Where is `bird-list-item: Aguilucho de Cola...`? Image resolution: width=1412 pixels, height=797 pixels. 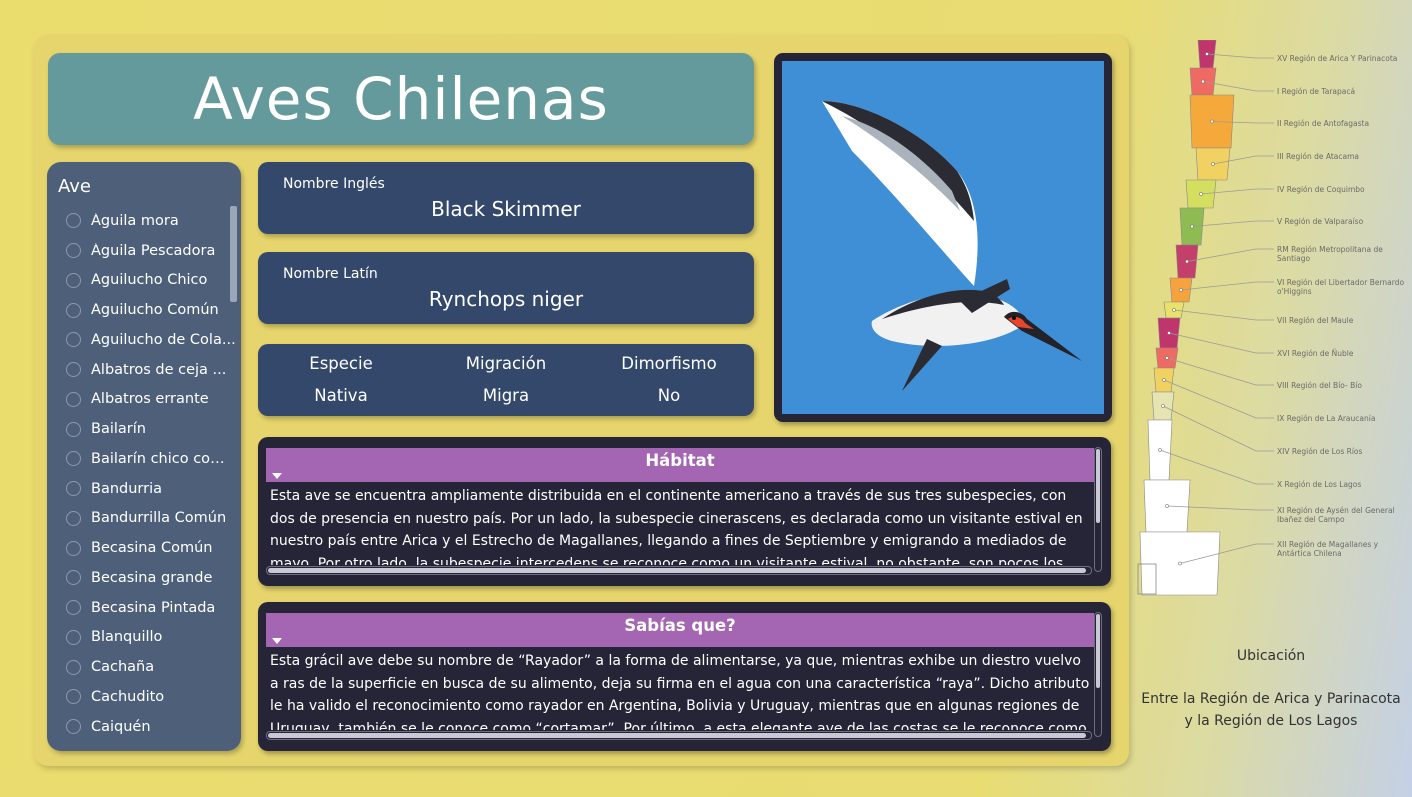 bird-list-item: Aguilucho de Cola... is located at coordinates (144, 340).